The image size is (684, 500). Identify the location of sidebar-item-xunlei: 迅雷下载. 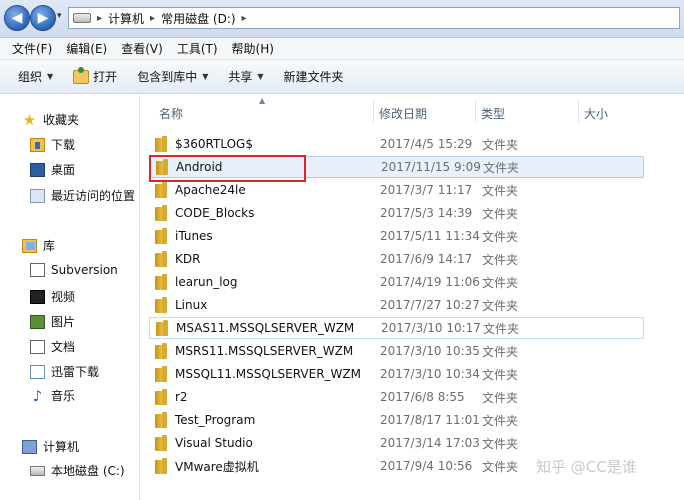
(64, 371).